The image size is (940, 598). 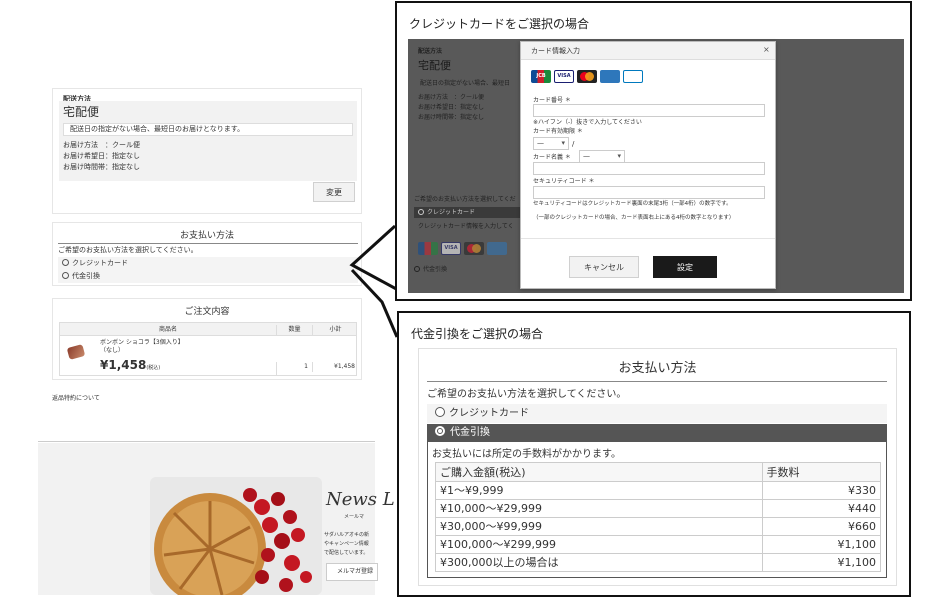 What do you see at coordinates (599, 526) in the screenshot?
I see `fee-range: ¥30,000～¥99,999` at bounding box center [599, 526].